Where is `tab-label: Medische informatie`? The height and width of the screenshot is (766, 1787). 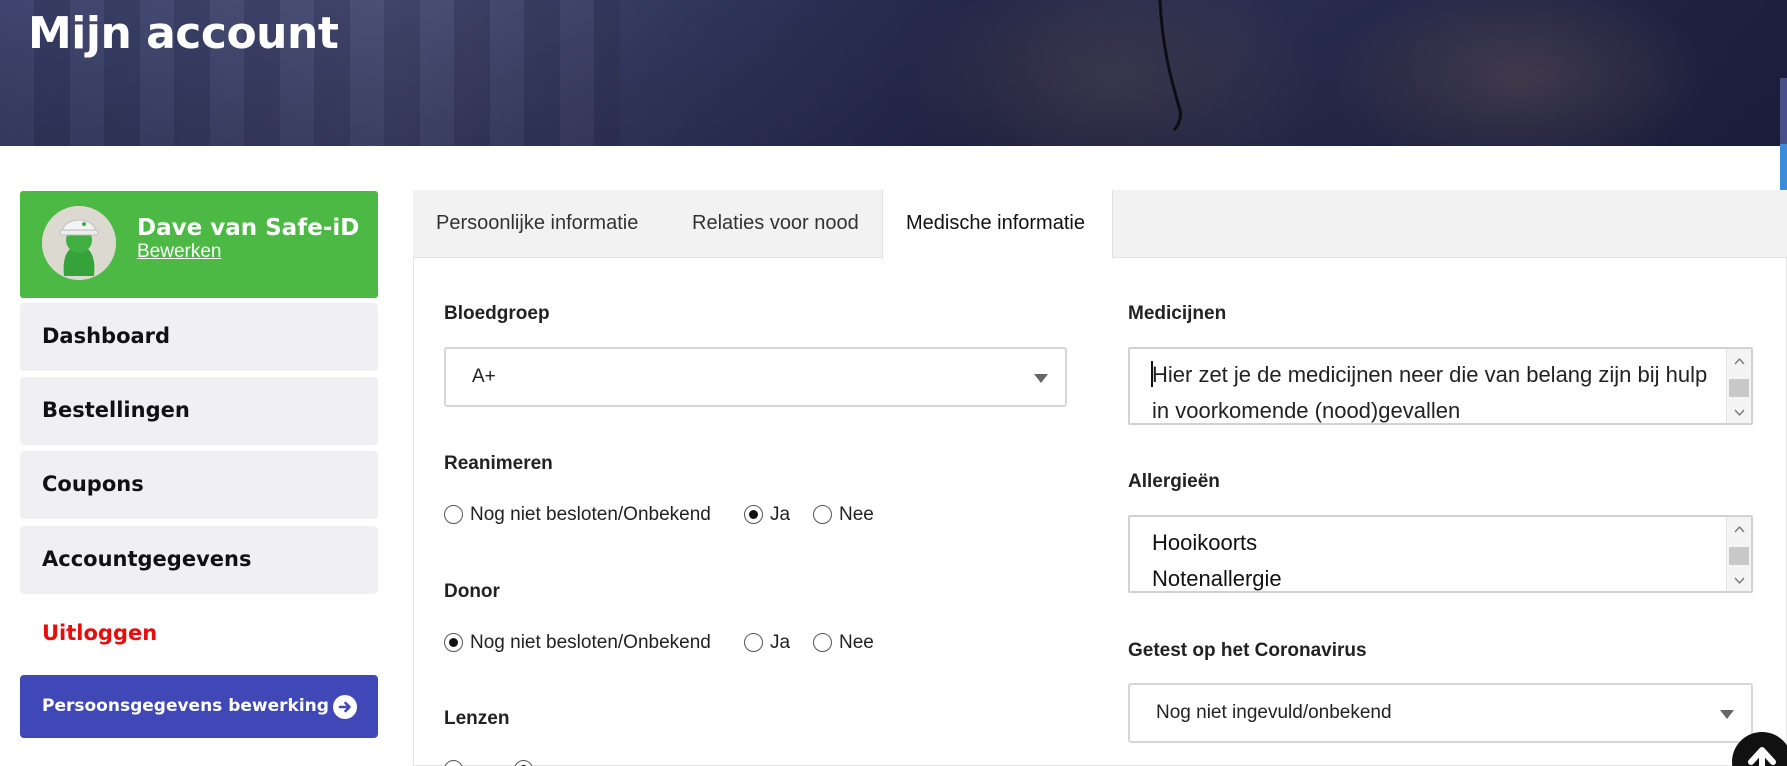 tab-label: Medische informatie is located at coordinates (995, 223).